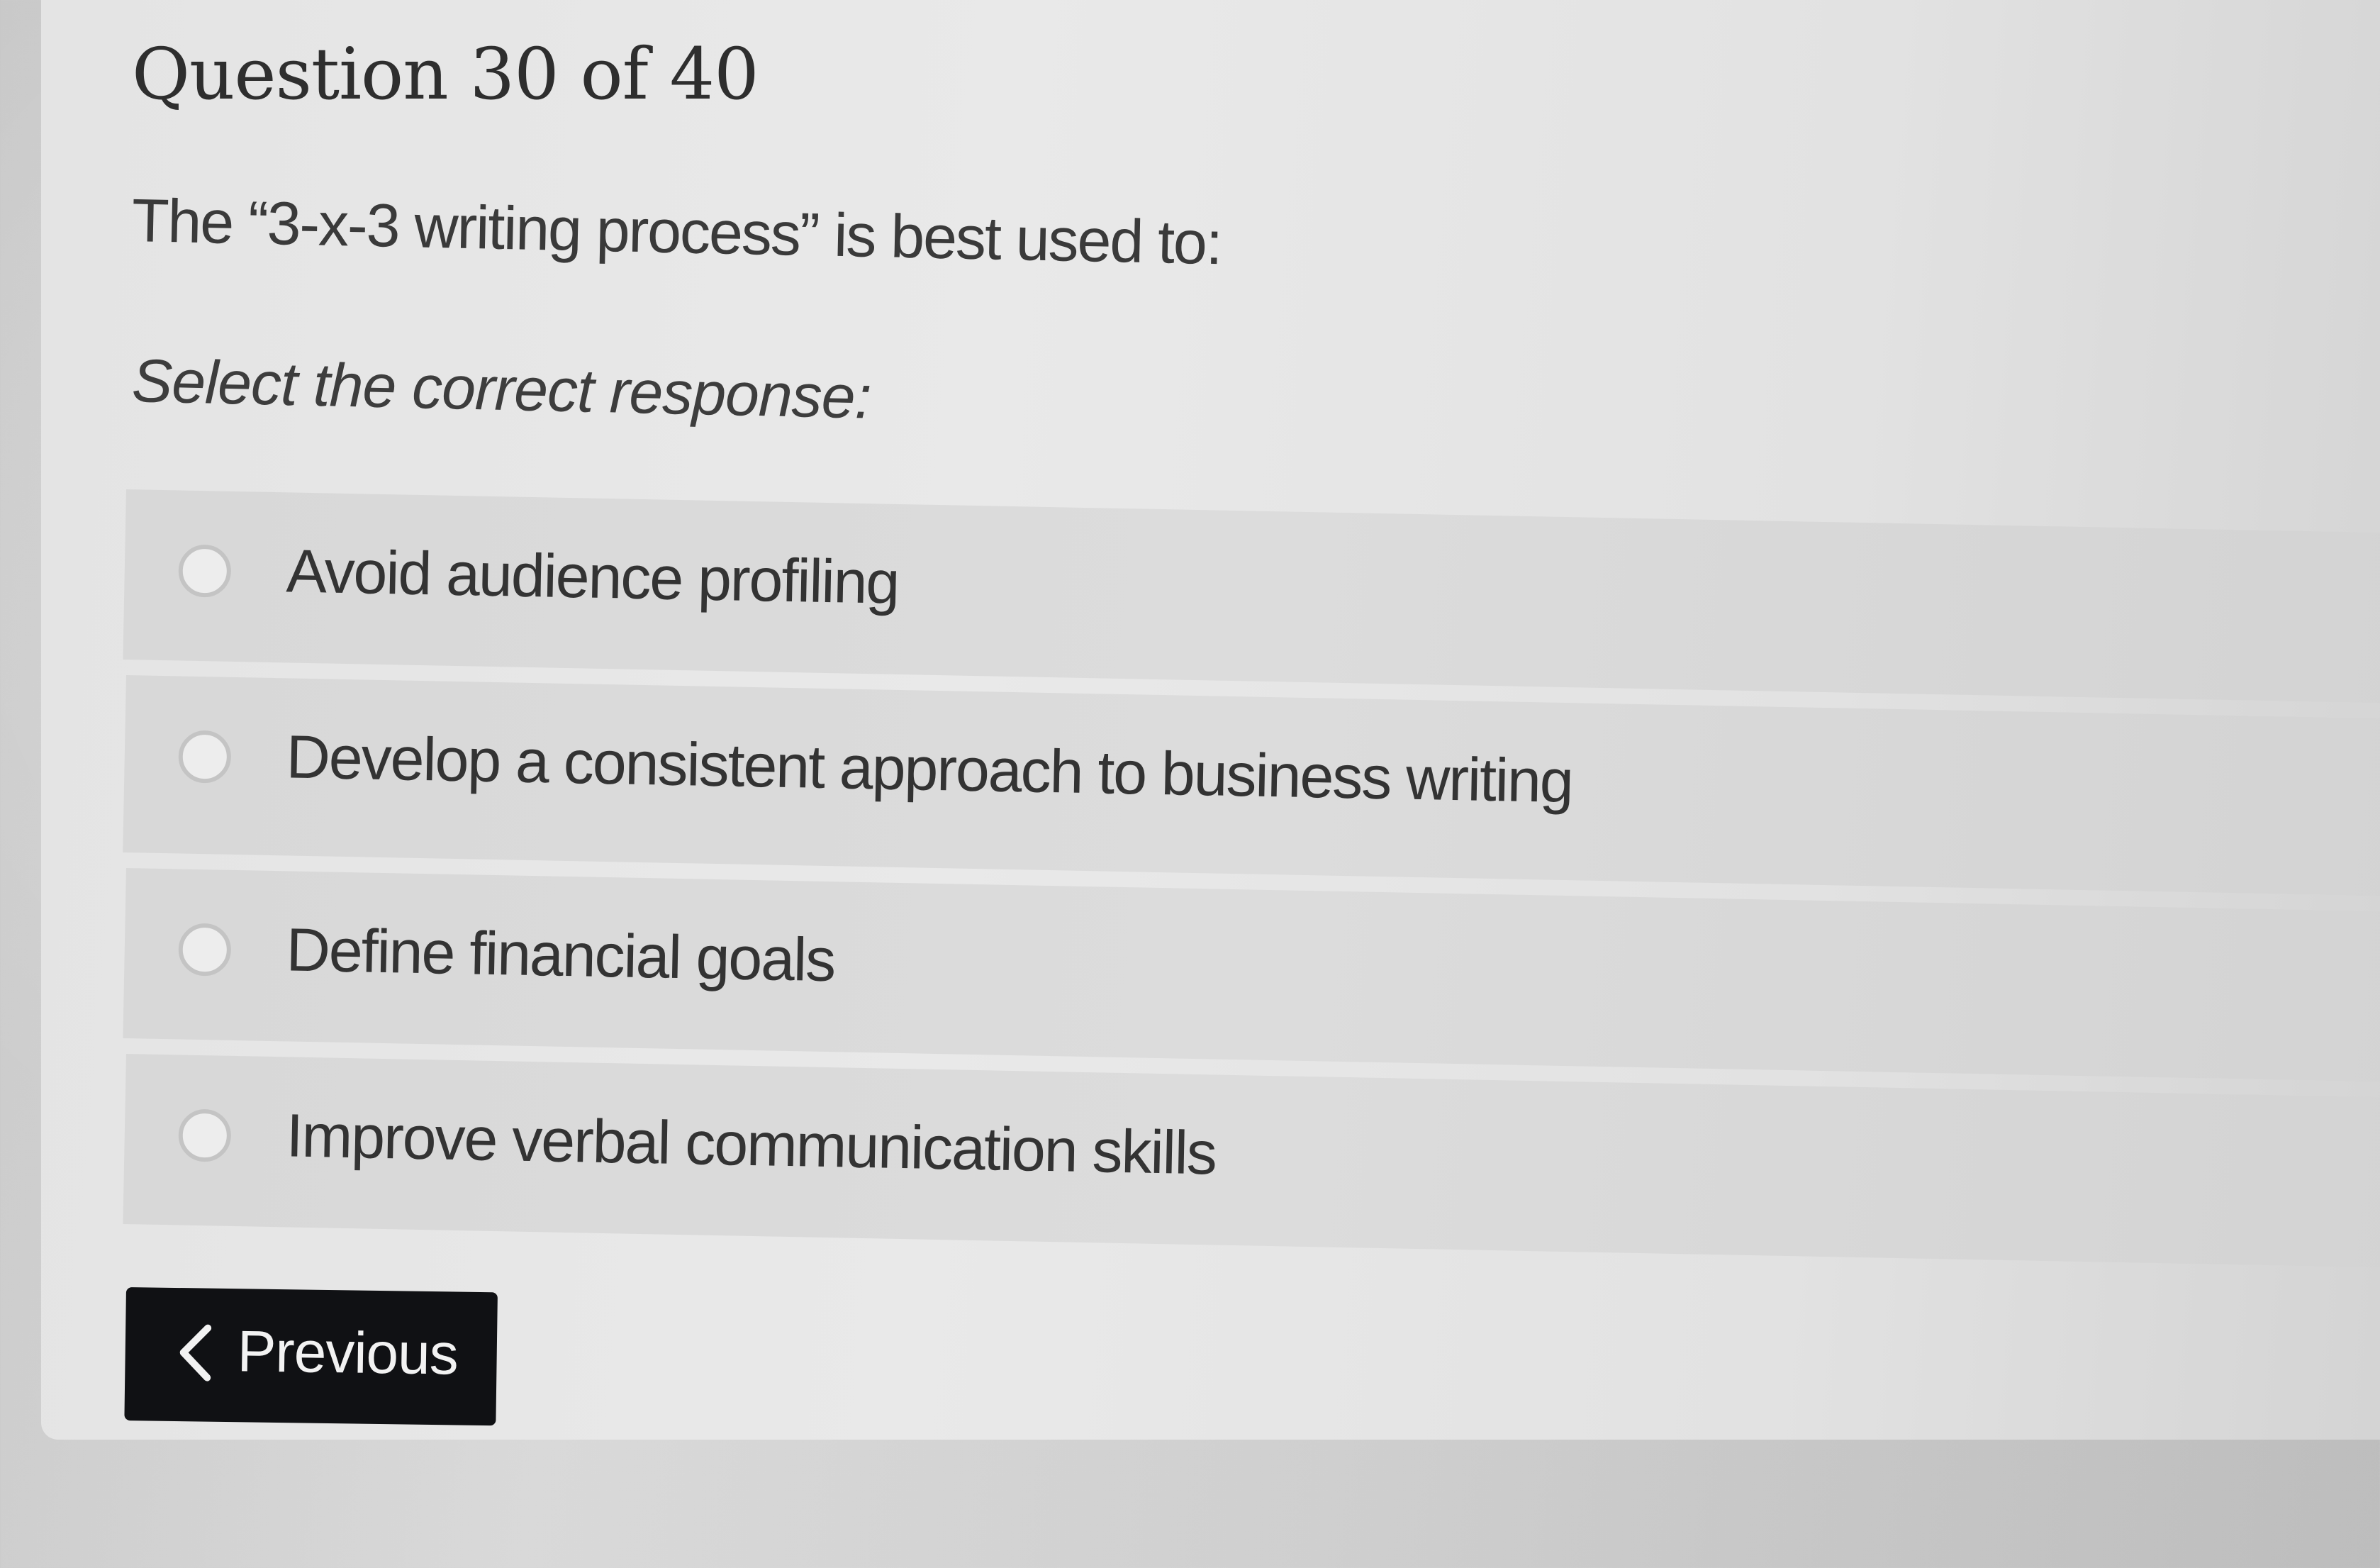  What do you see at coordinates (446, 74) in the screenshot?
I see `question-number-title: Question 30 of 40` at bounding box center [446, 74].